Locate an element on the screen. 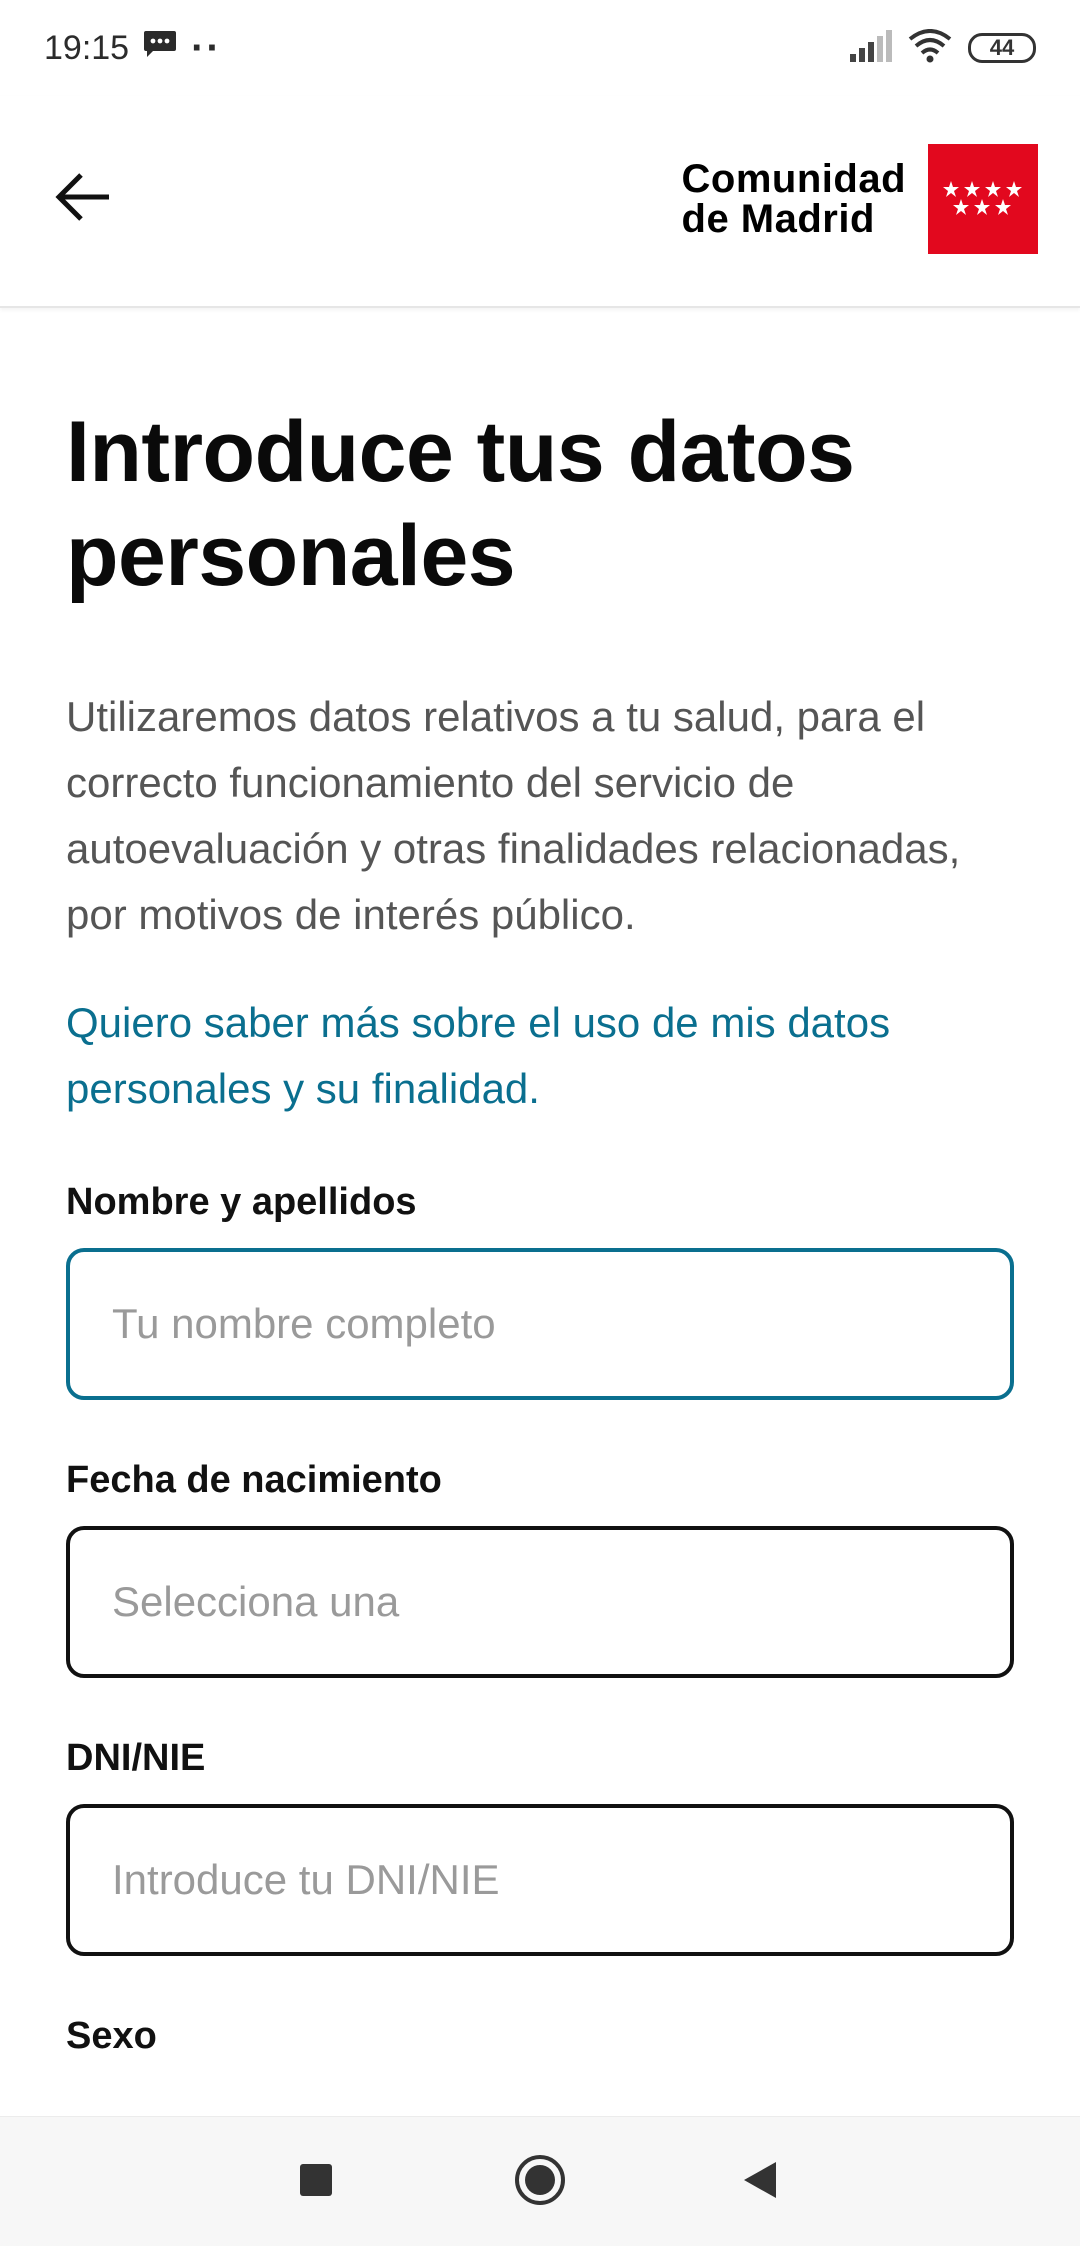 Image resolution: width=1080 pixels, height=2247 pixels. back-button is located at coordinates (83, 199).